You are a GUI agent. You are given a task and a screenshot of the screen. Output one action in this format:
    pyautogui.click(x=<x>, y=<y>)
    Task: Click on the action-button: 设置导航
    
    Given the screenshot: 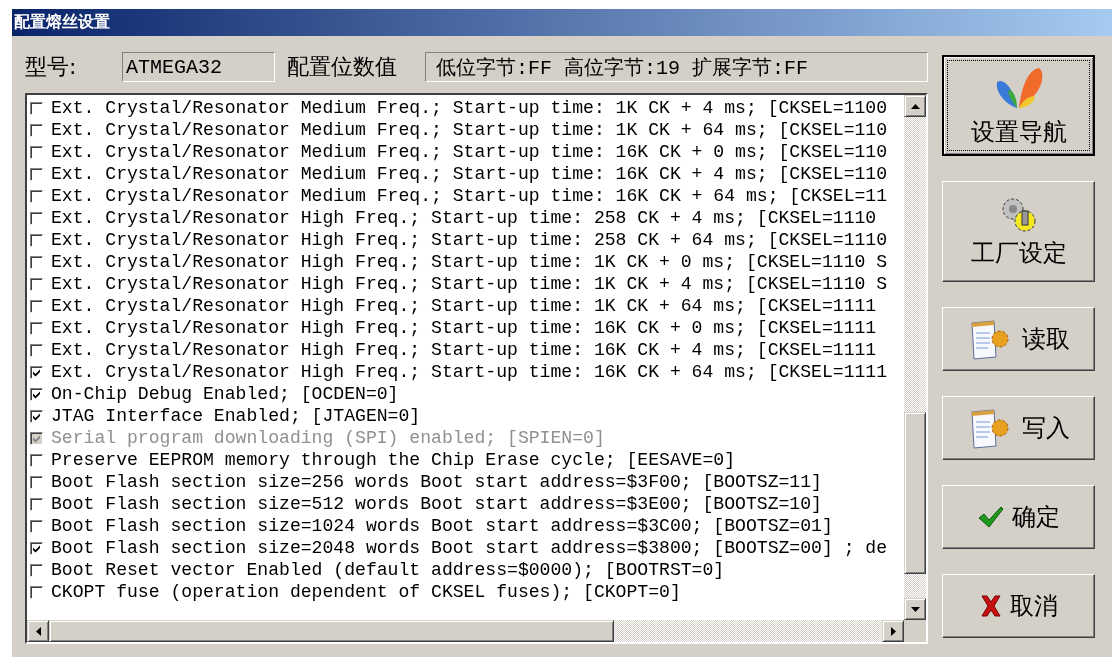 What is the action you would take?
    pyautogui.click(x=1018, y=105)
    